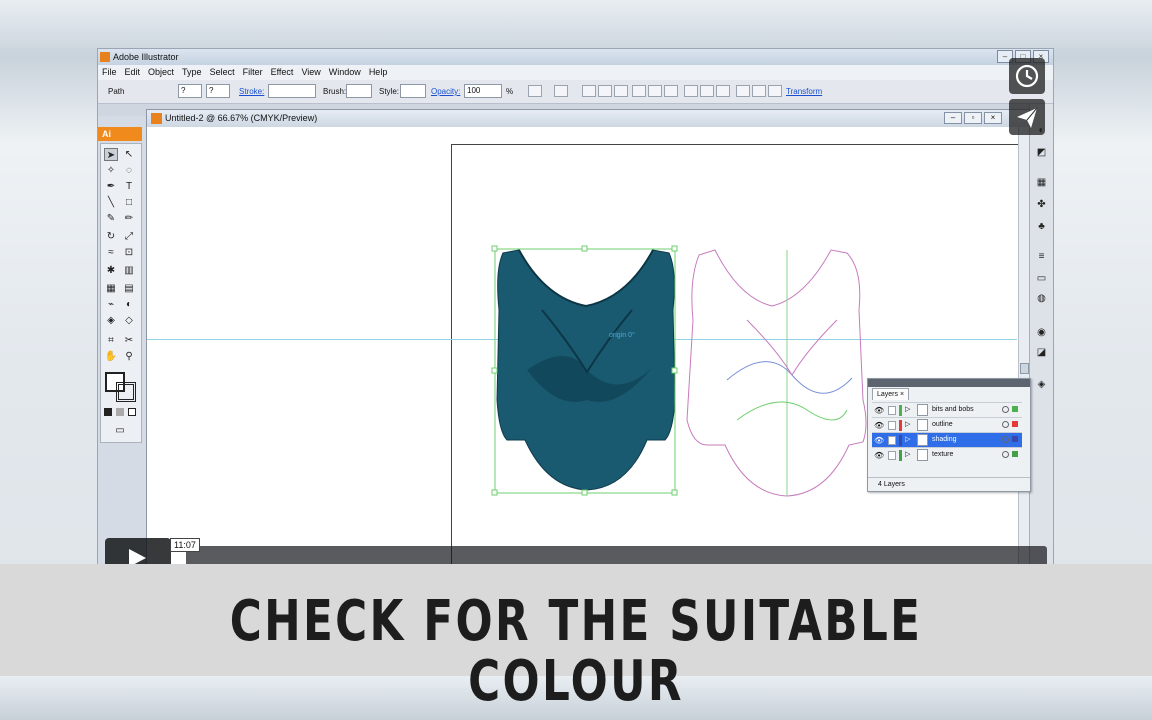 This screenshot has height=720, width=1152. I want to click on direct-selection-tool-icon: ↖, so click(129, 154).